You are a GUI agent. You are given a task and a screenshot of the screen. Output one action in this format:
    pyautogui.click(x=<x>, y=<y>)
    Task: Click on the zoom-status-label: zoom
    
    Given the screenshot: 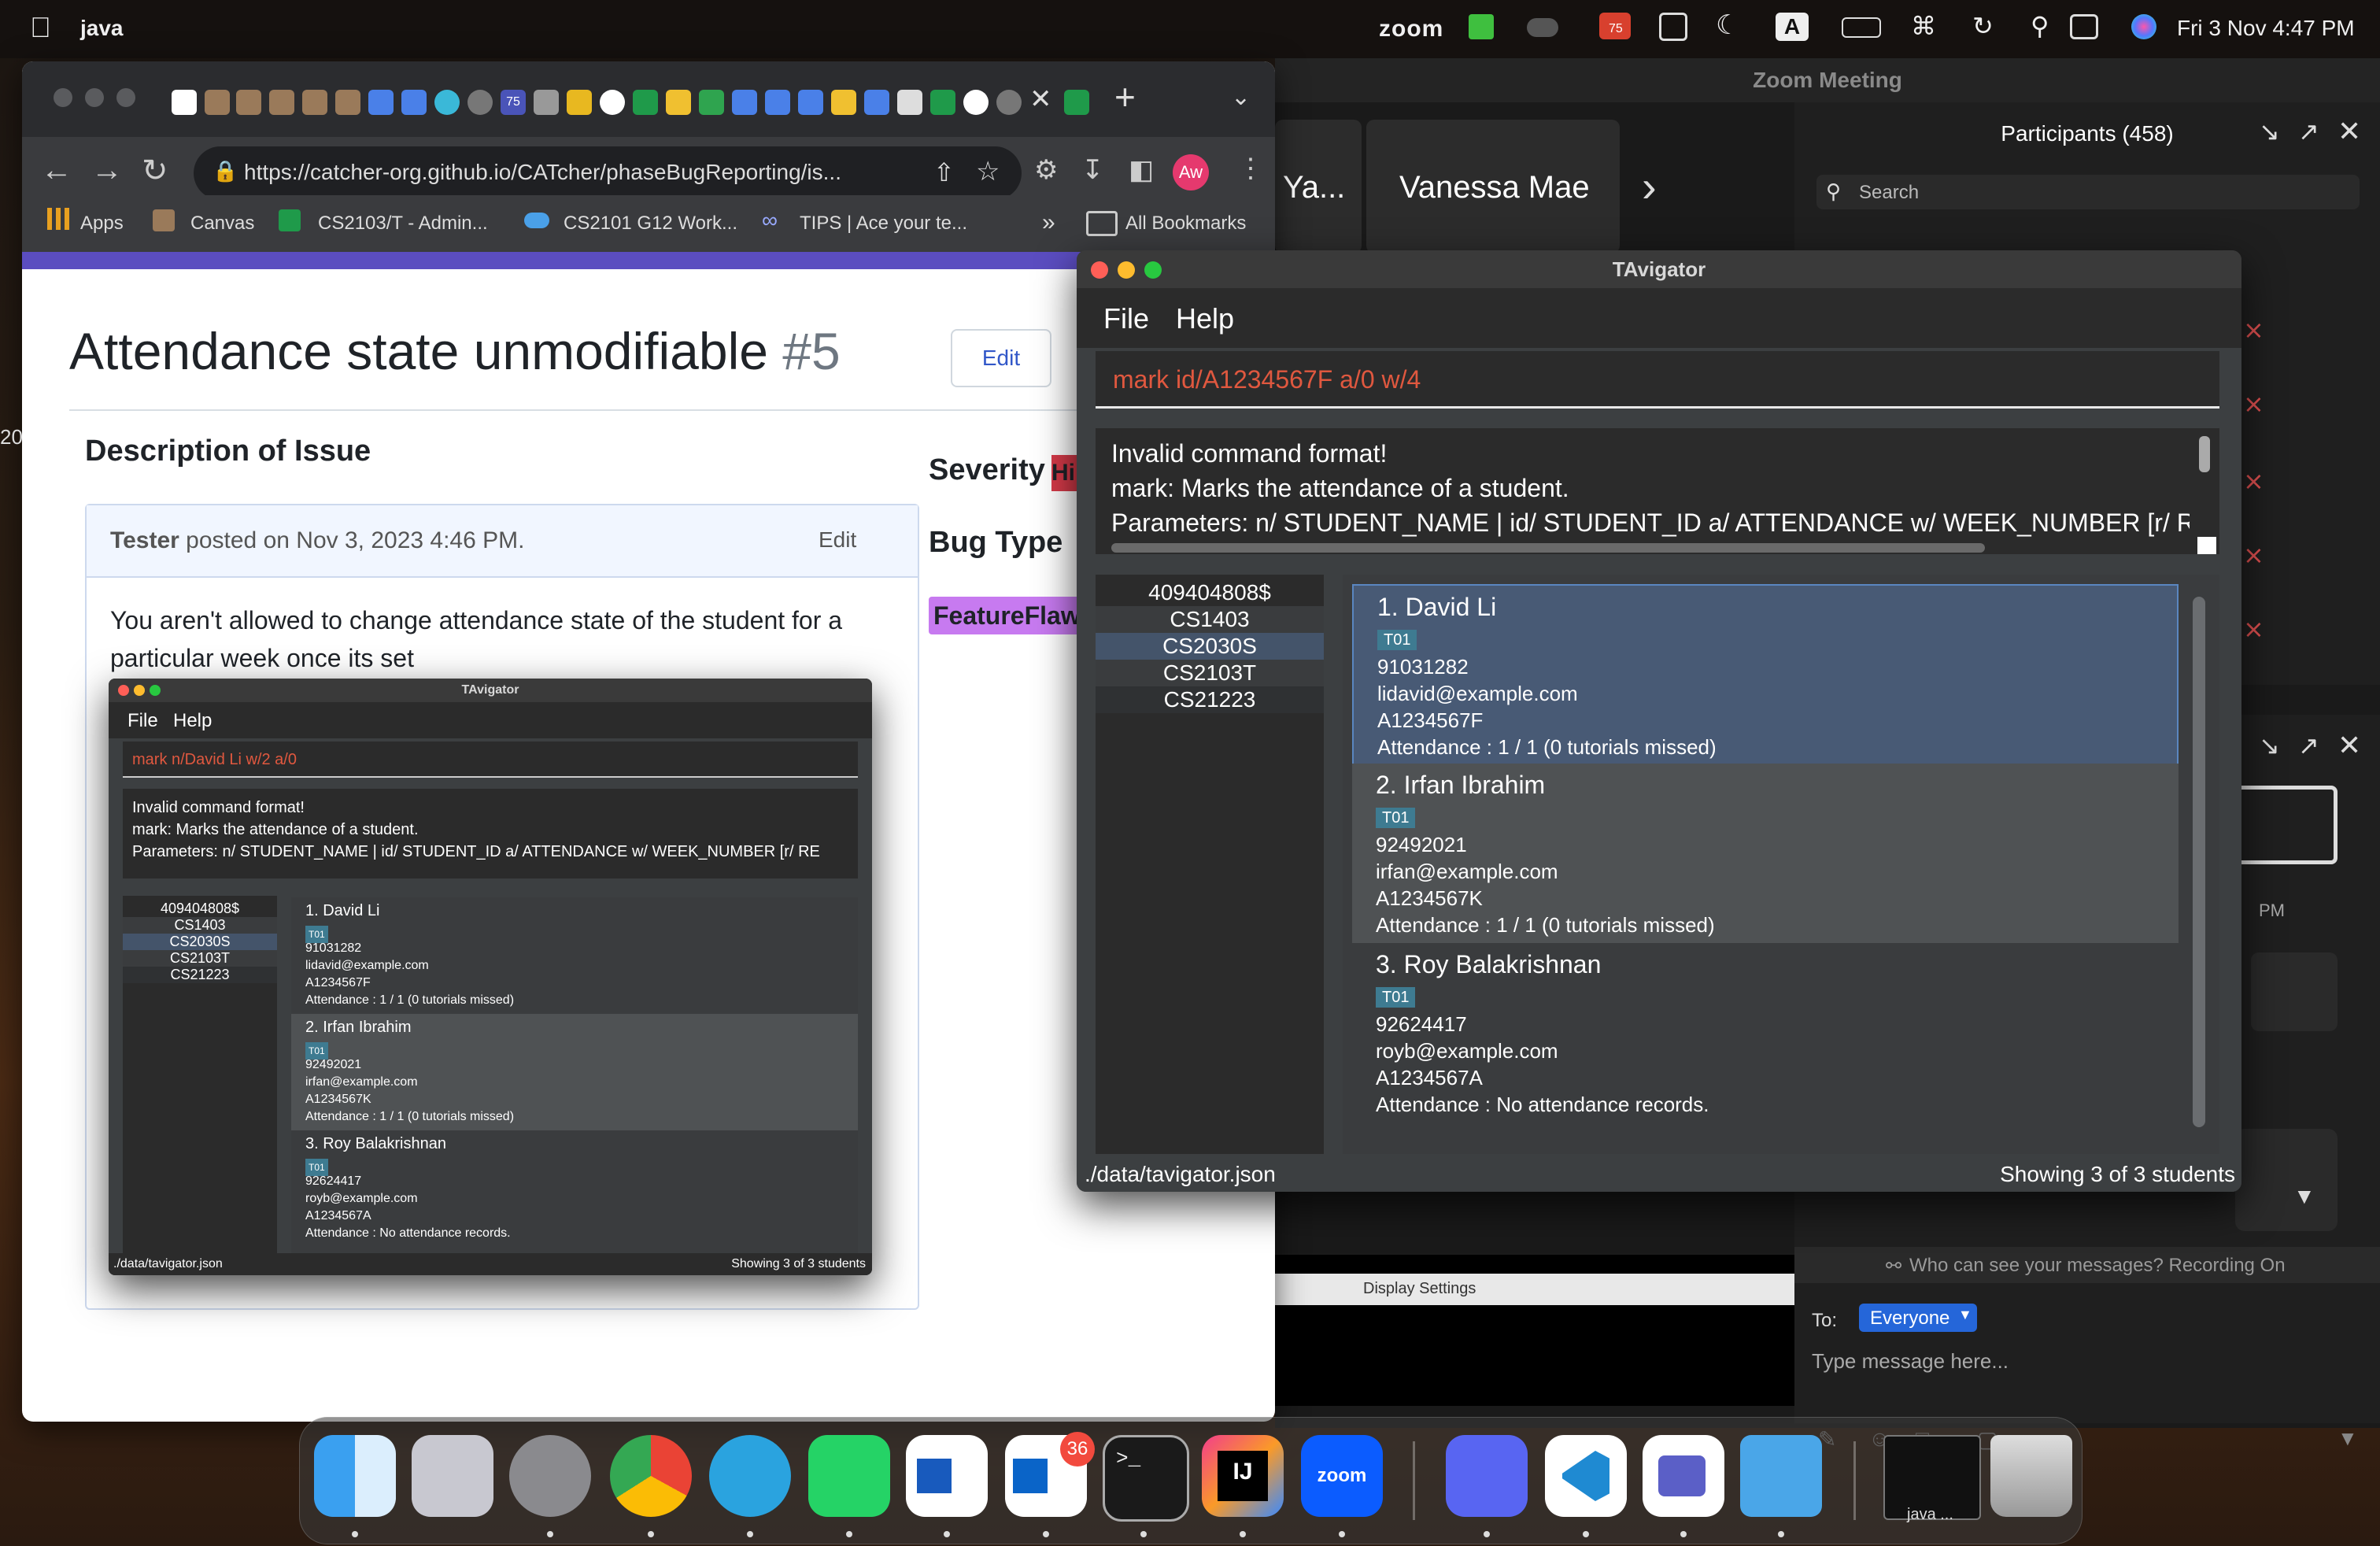 What is the action you would take?
    pyautogui.click(x=1411, y=29)
    